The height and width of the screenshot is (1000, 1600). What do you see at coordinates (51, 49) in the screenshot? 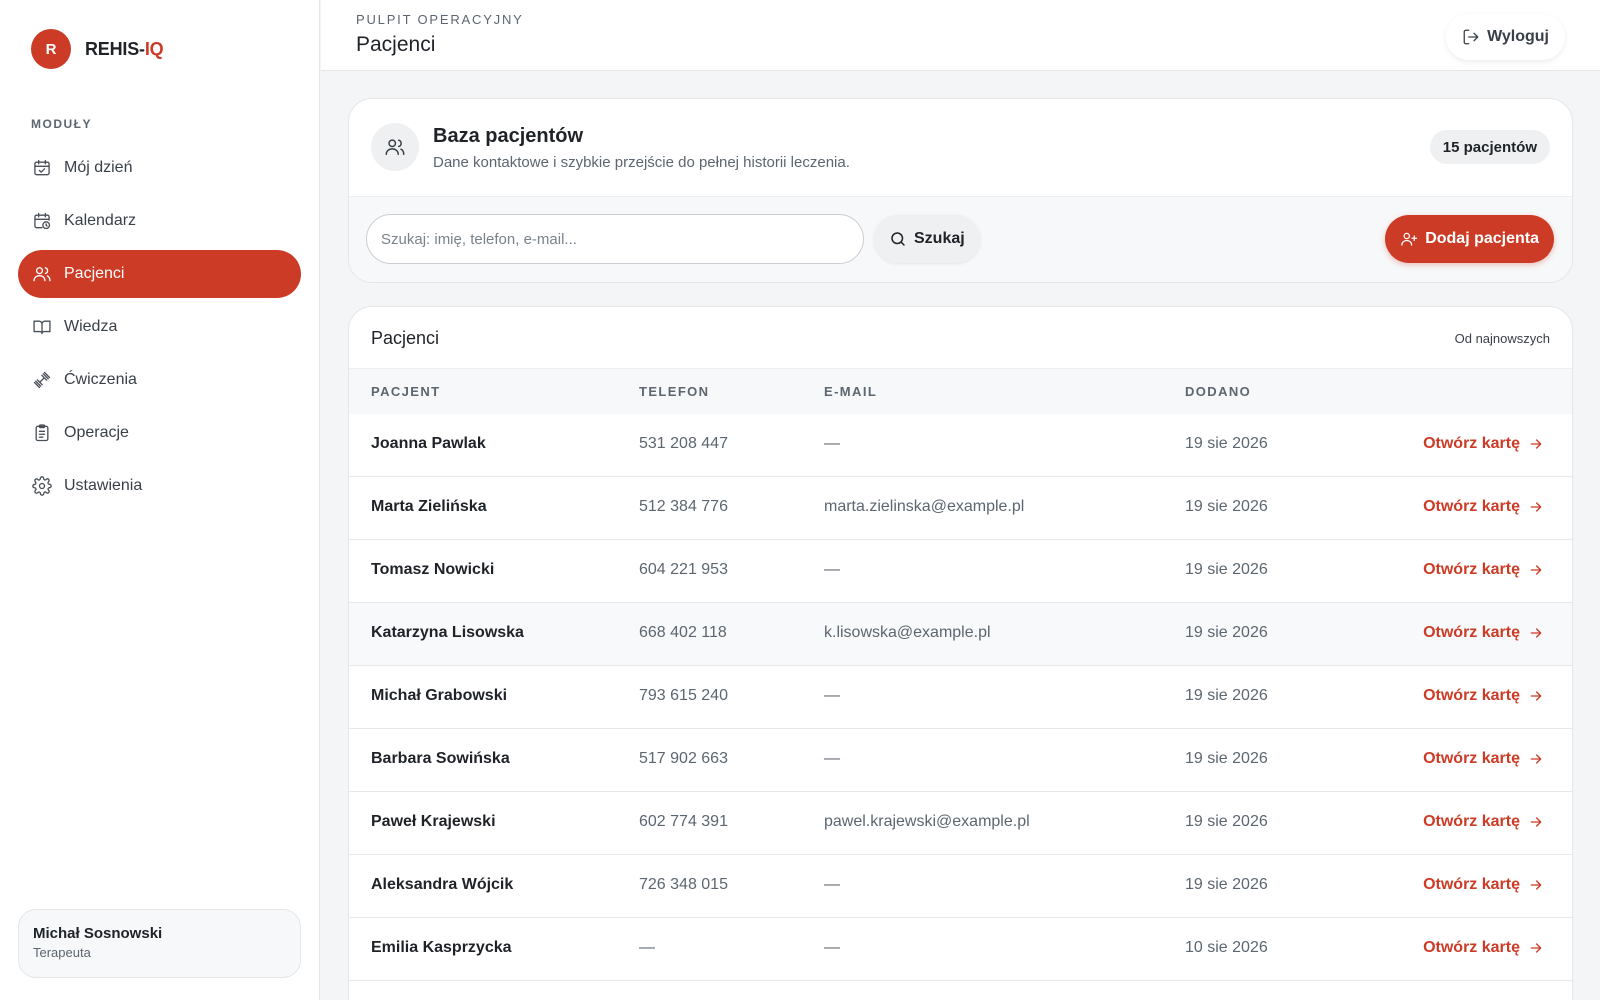
I see `brand-logo: R` at bounding box center [51, 49].